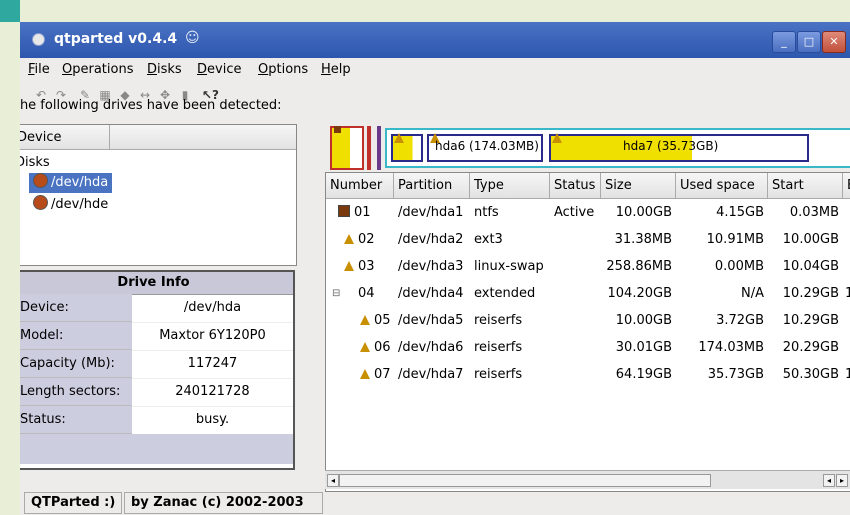  What do you see at coordinates (70, 205) in the screenshot?
I see `drive-item-hde: /dev/hde` at bounding box center [70, 205].